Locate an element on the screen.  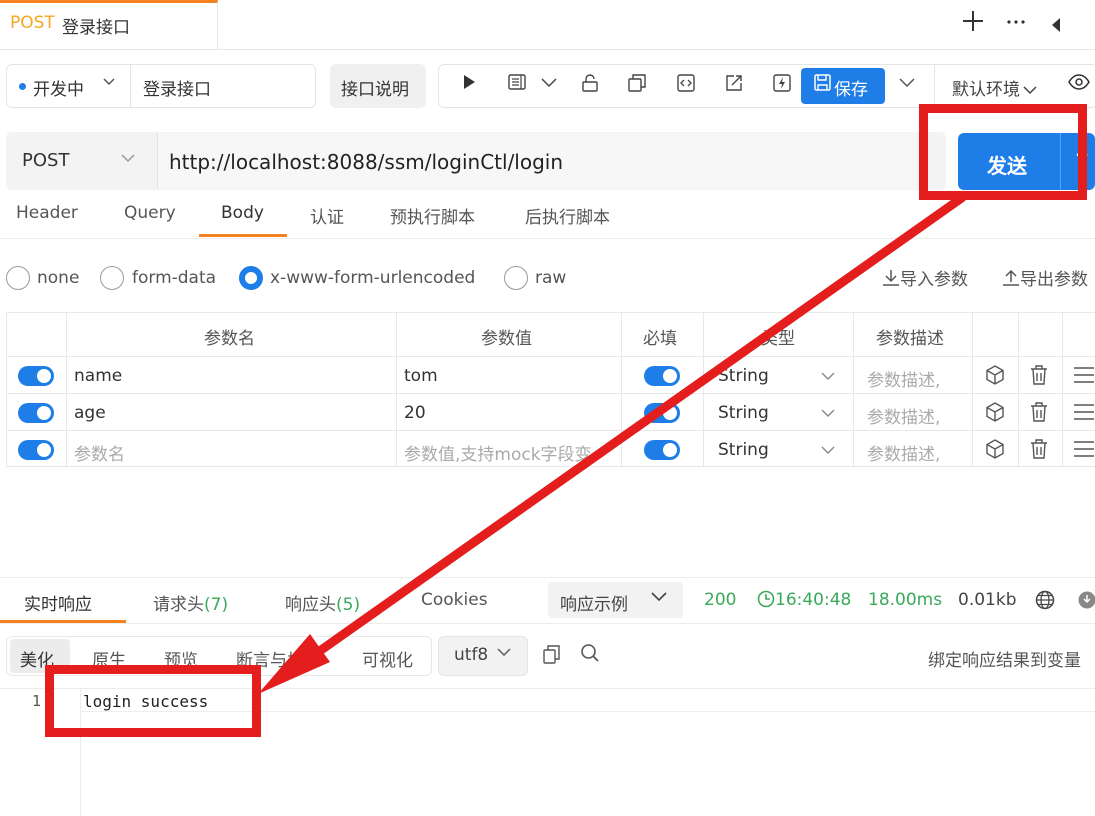
tab-header: Header is located at coordinates (47, 213).